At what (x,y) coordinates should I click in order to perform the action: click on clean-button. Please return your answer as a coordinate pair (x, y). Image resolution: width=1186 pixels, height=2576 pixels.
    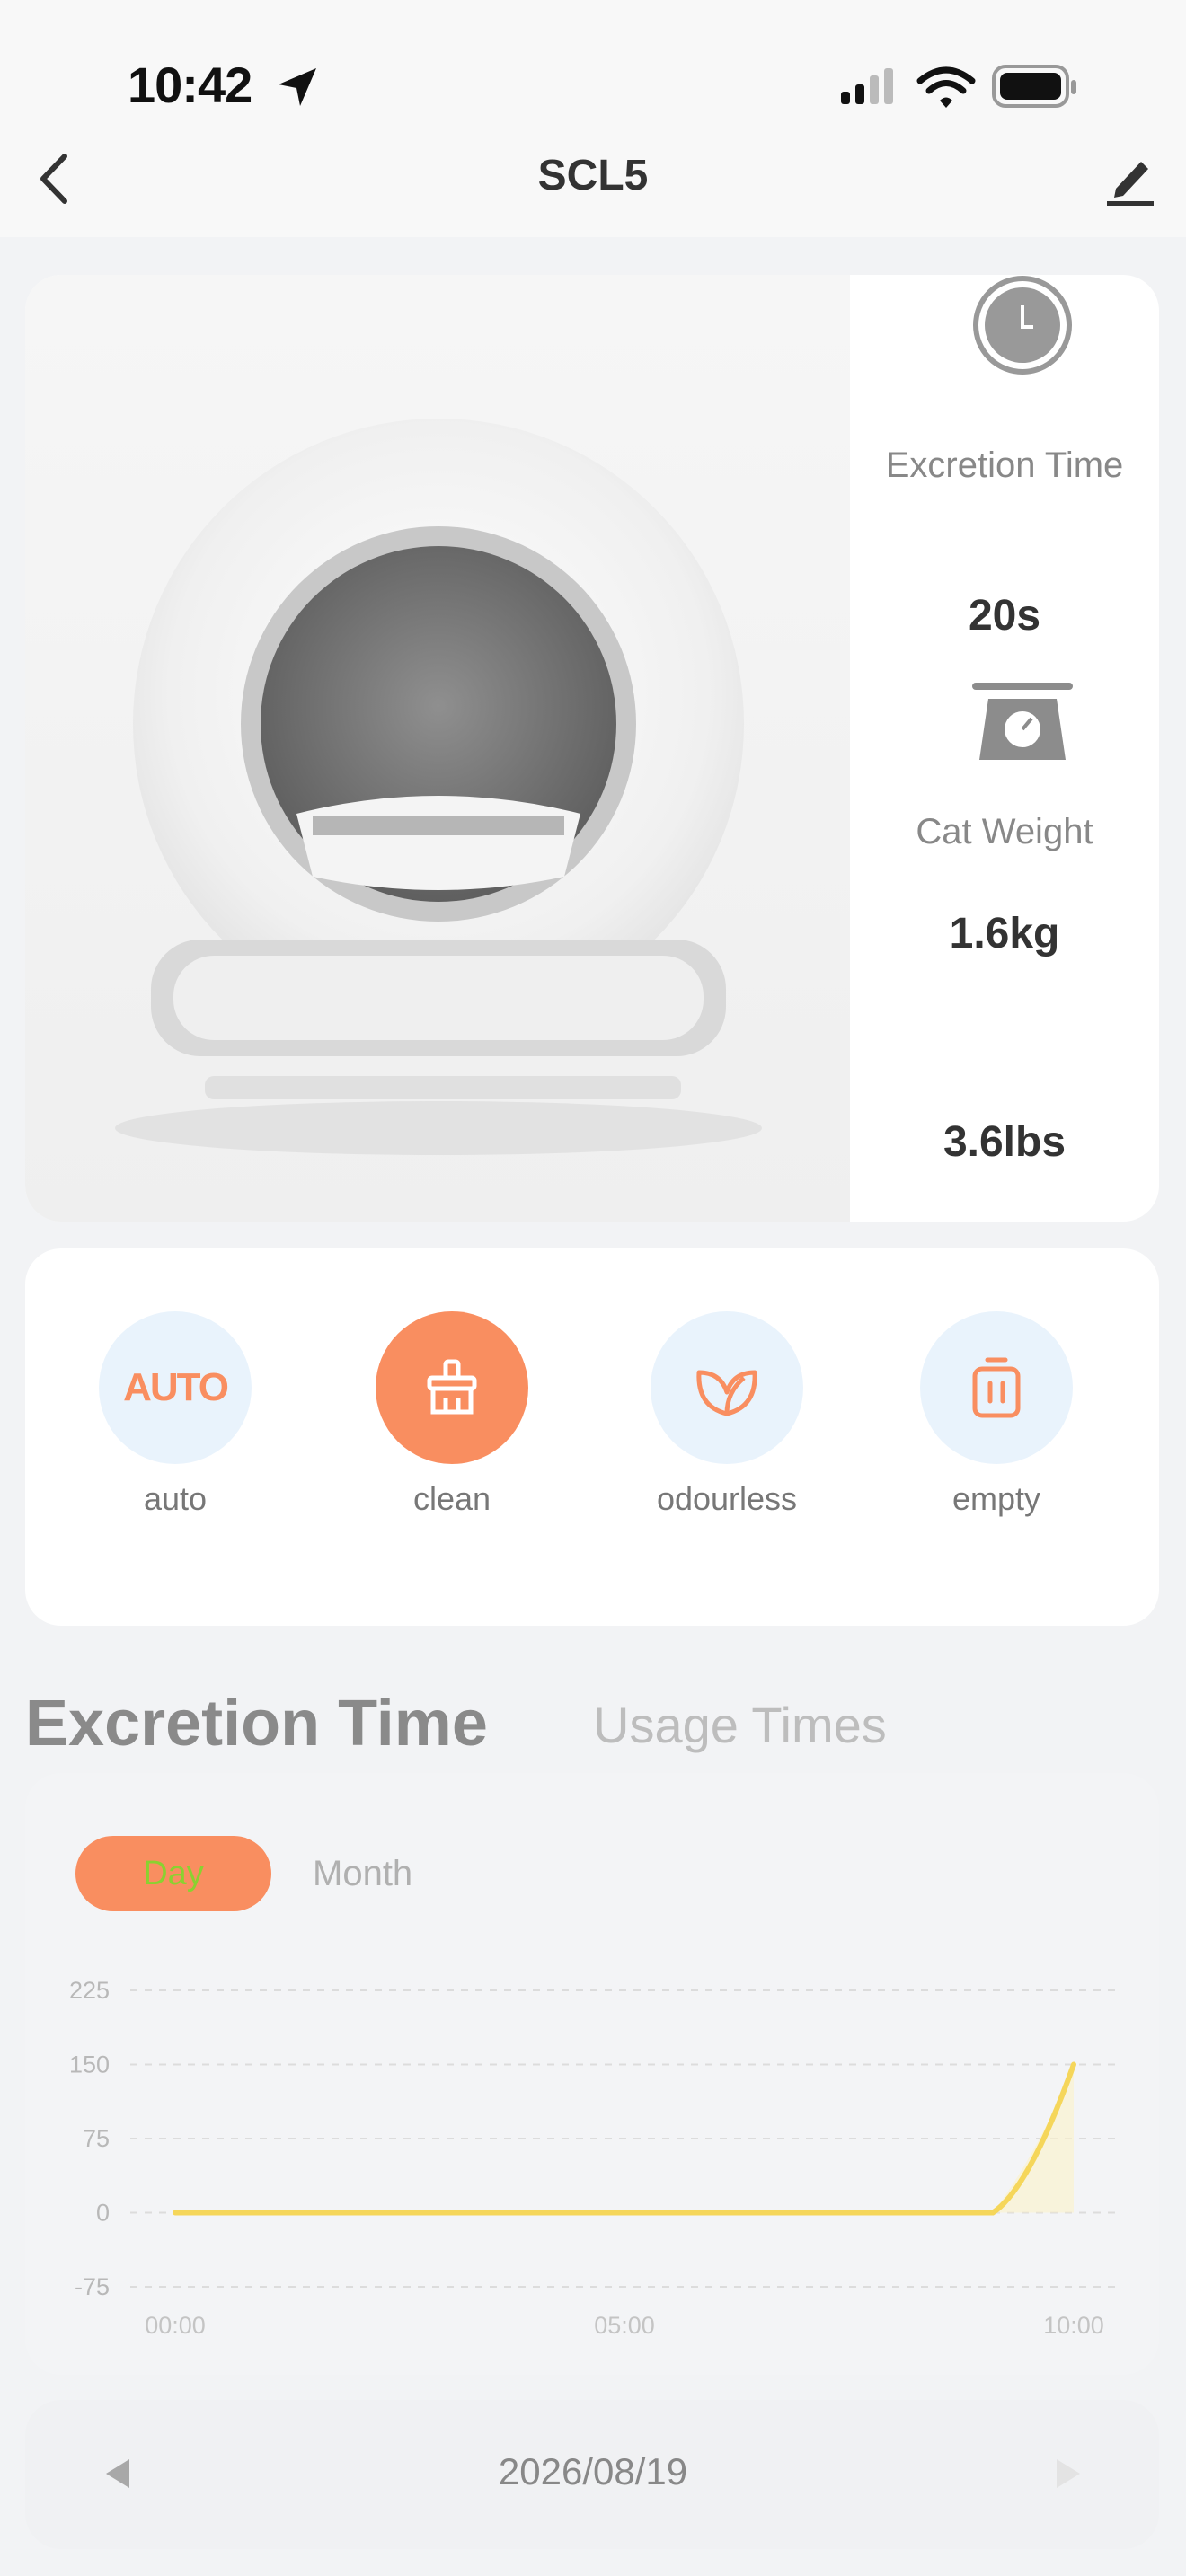
    Looking at the image, I should click on (452, 1387).